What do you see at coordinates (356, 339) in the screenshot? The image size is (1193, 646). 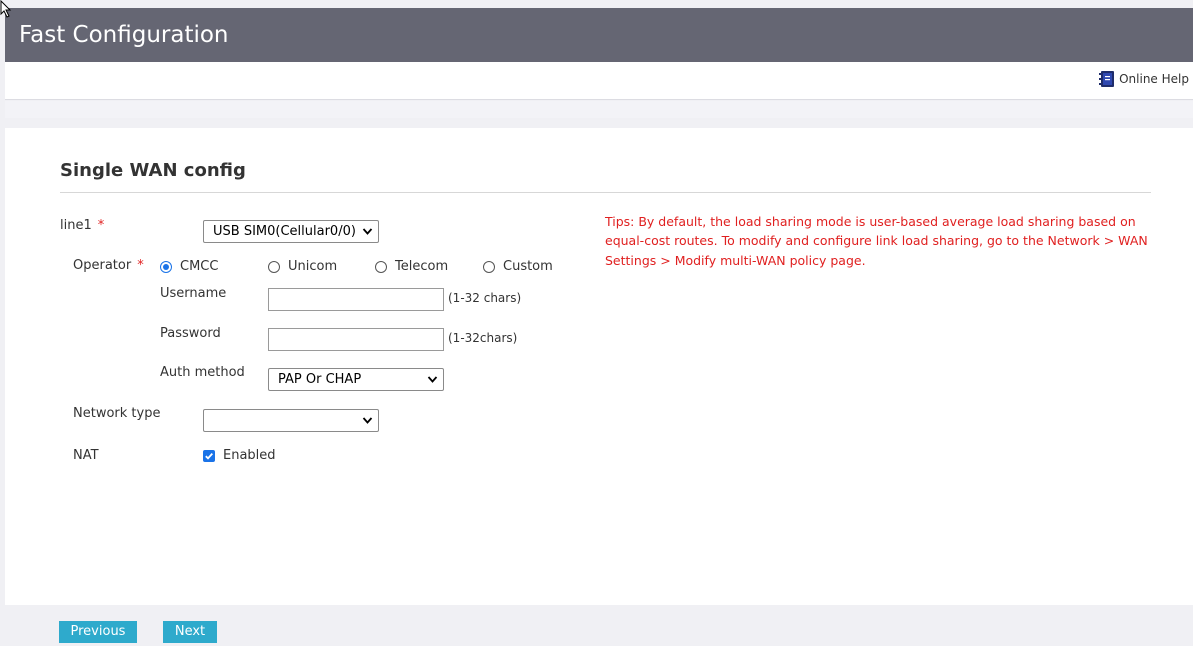 I see `password-input` at bounding box center [356, 339].